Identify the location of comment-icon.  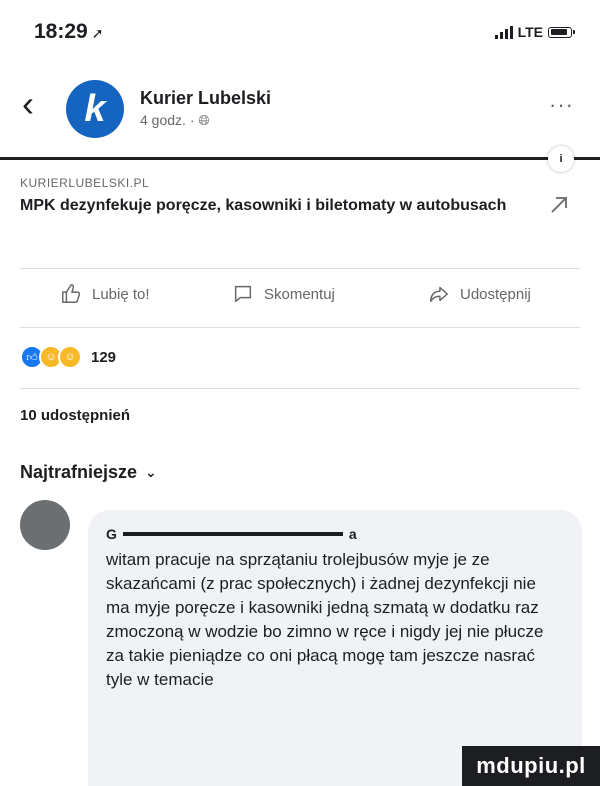
(243, 294).